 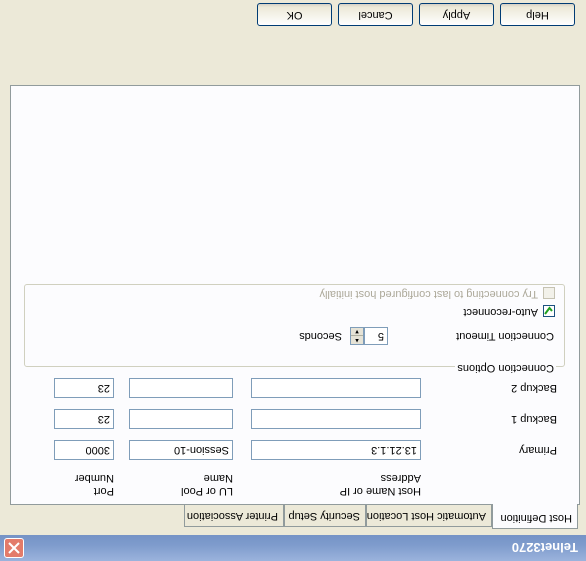 I want to click on title-bar: Telnet3270, so click(x=293, y=548).